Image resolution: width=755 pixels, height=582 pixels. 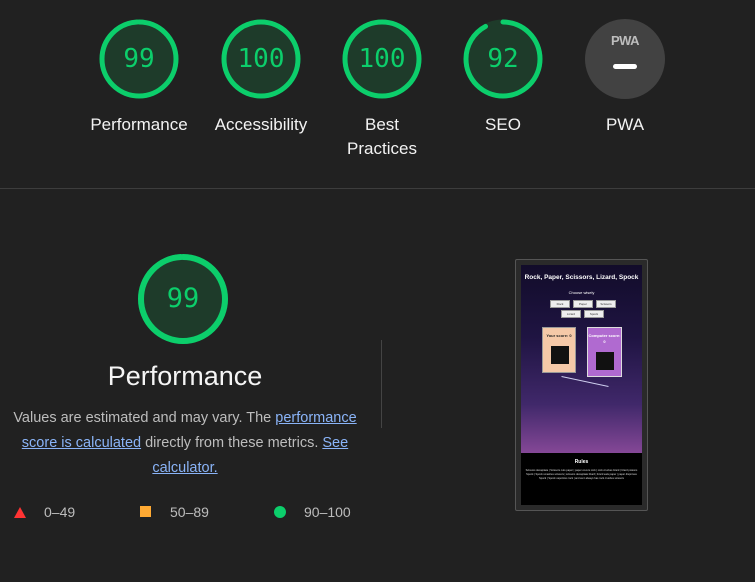 I want to click on performance-score-ring: 99, so click(x=183, y=299).